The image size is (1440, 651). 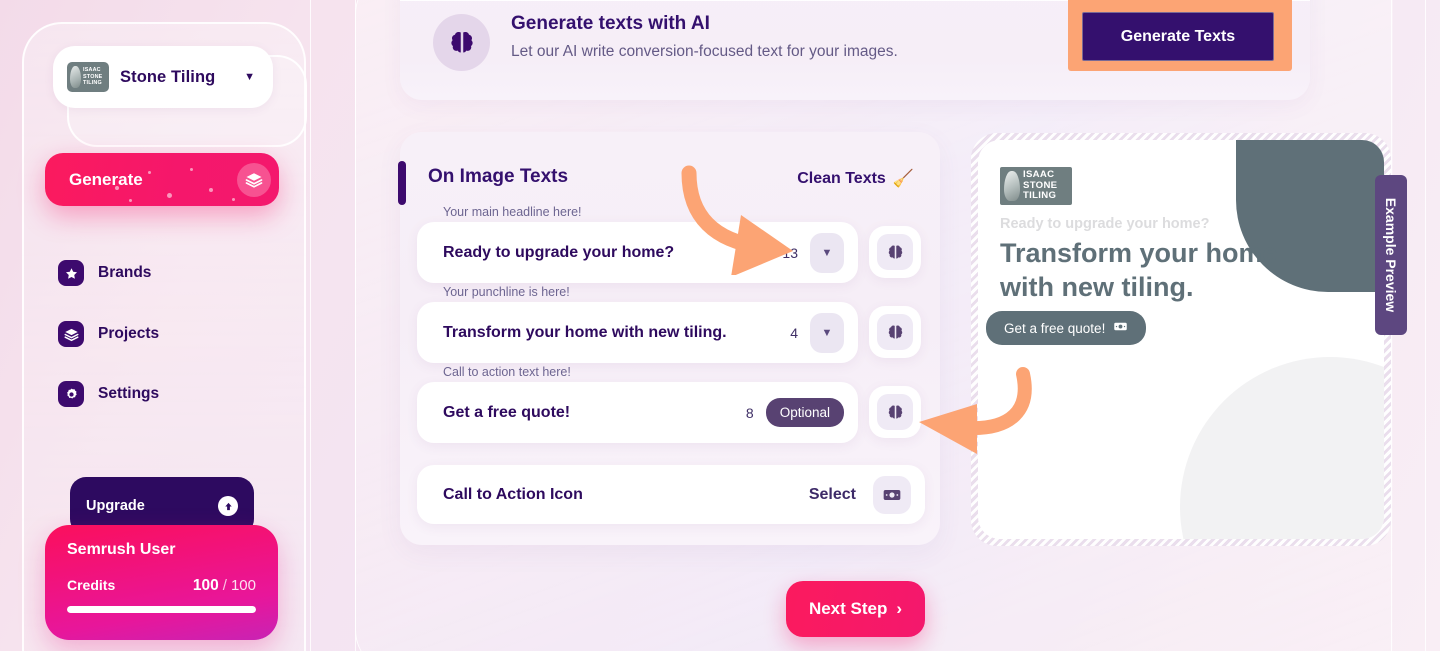 What do you see at coordinates (71, 394) in the screenshot?
I see `gear-icon` at bounding box center [71, 394].